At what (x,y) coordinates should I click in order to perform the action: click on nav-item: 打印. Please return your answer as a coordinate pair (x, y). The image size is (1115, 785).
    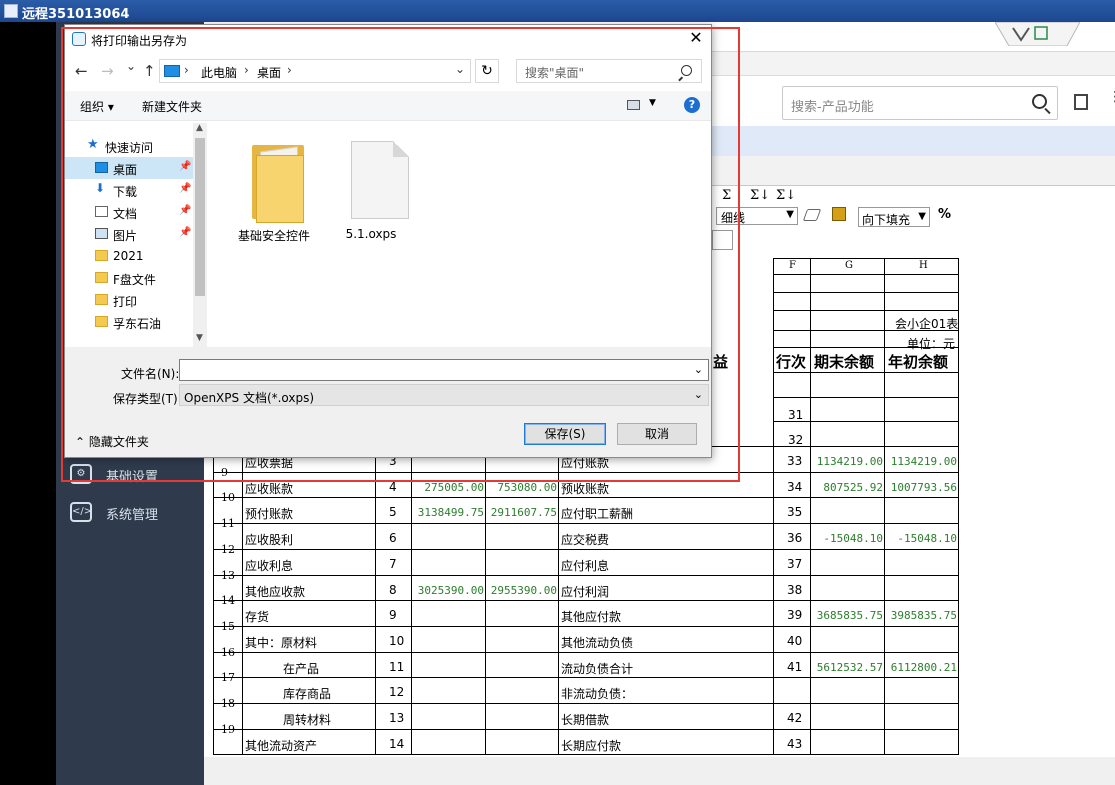
    Looking at the image, I should click on (130, 300).